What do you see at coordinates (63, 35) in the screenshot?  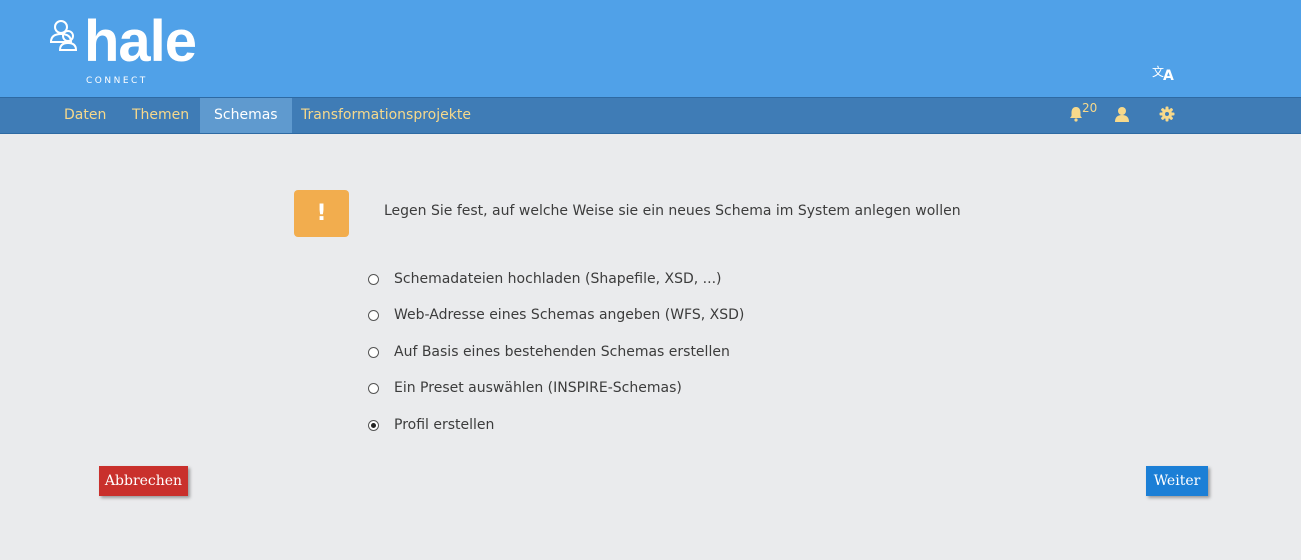 I see `users-icon` at bounding box center [63, 35].